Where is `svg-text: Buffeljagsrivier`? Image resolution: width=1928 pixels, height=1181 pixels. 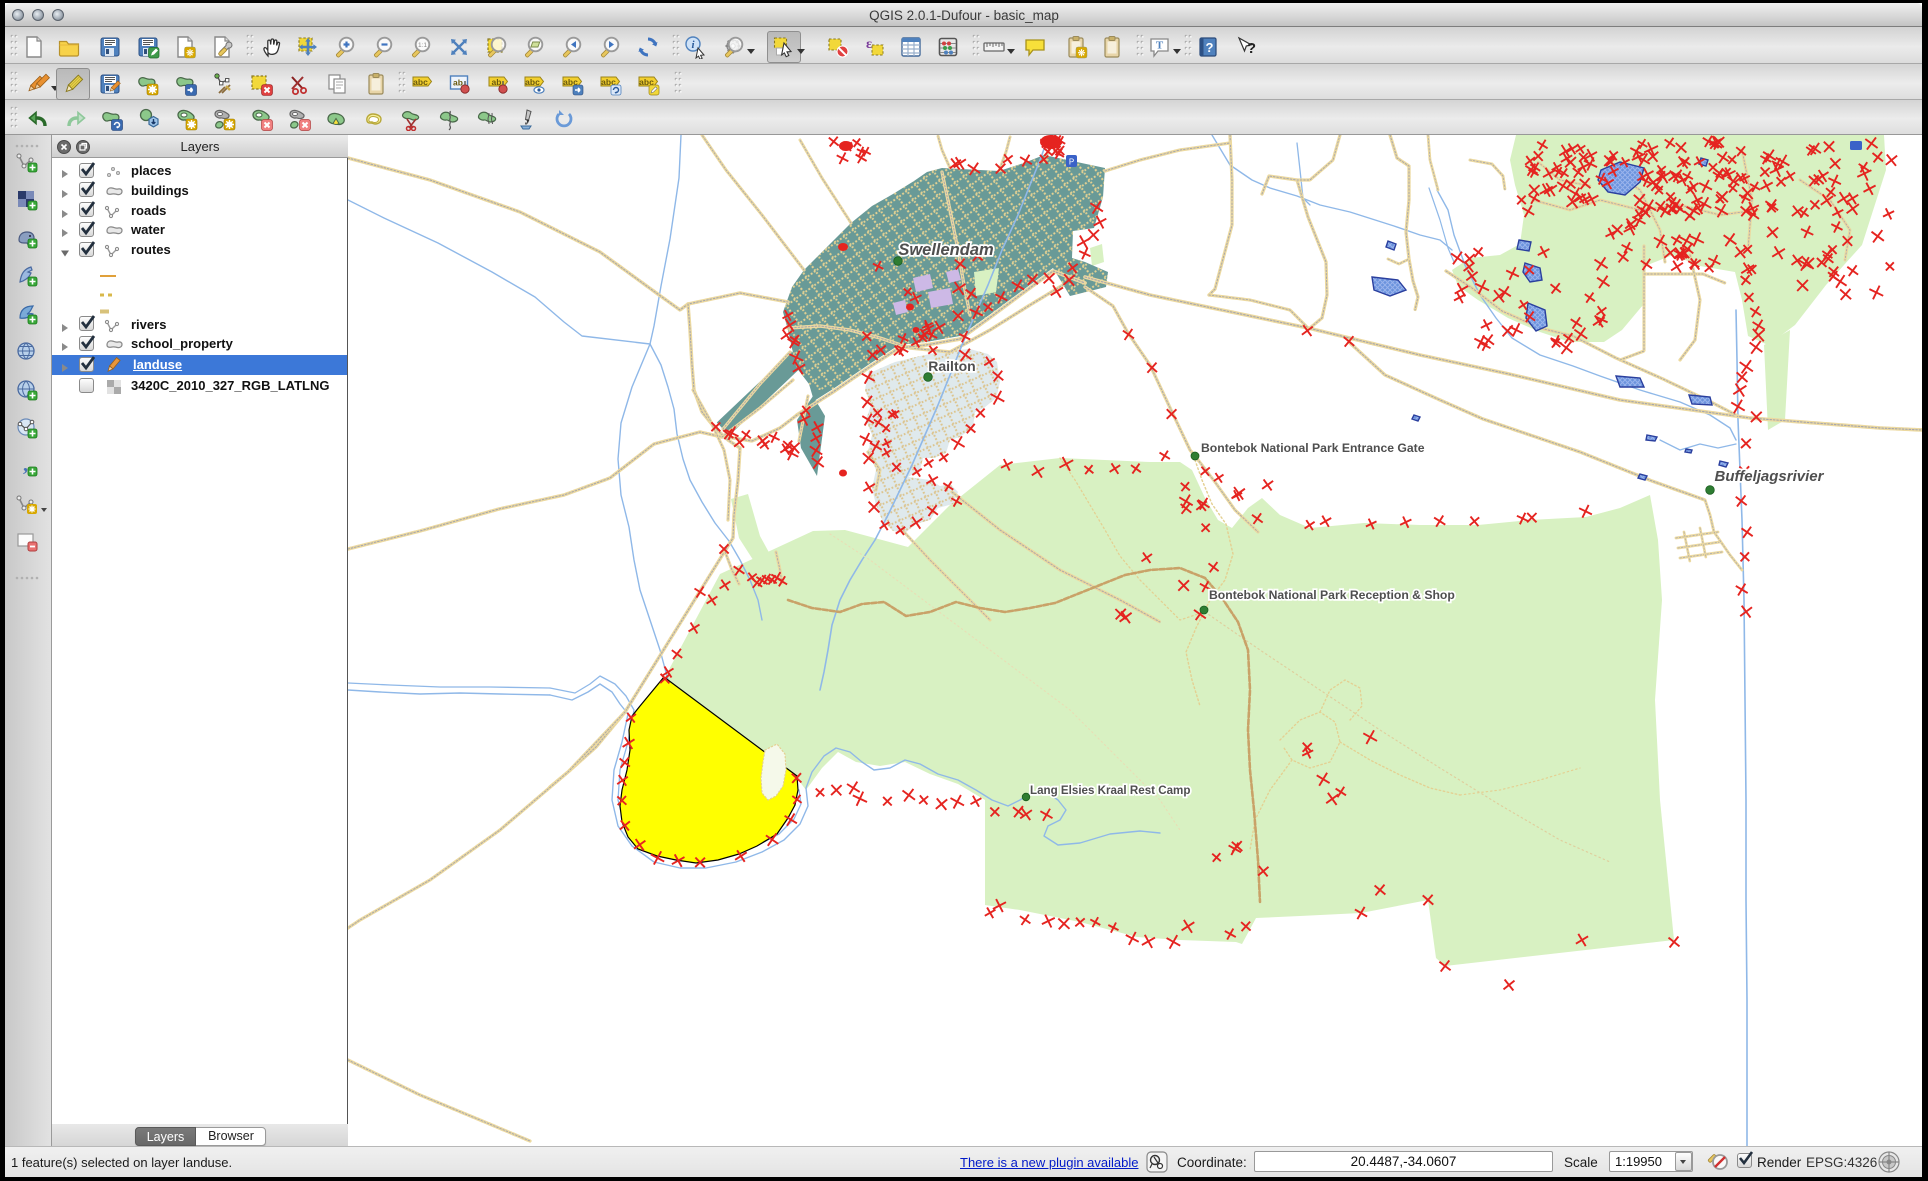 svg-text: Buffeljagsrivier is located at coordinates (1770, 476).